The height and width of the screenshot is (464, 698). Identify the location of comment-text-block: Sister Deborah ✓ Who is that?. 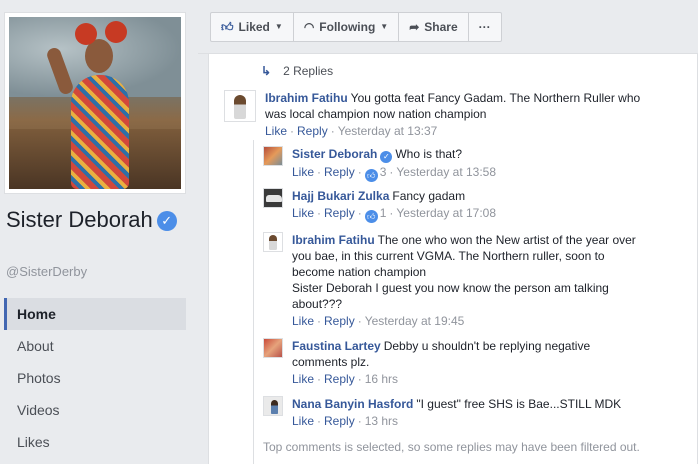
(394, 154).